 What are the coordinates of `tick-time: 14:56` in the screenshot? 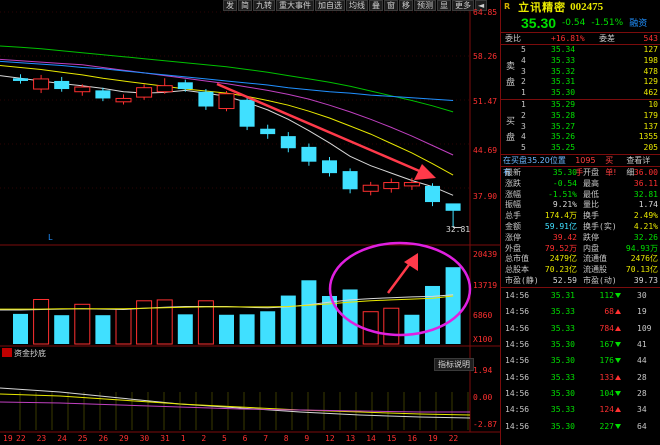 It's located at (517, 410).